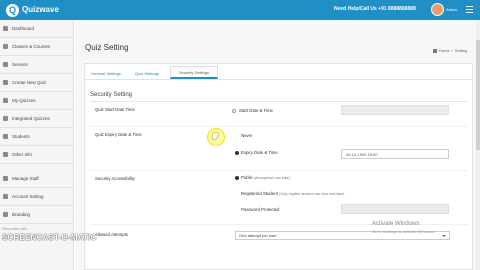 The image size is (480, 270). I want to click on public-radio, so click(237, 178).